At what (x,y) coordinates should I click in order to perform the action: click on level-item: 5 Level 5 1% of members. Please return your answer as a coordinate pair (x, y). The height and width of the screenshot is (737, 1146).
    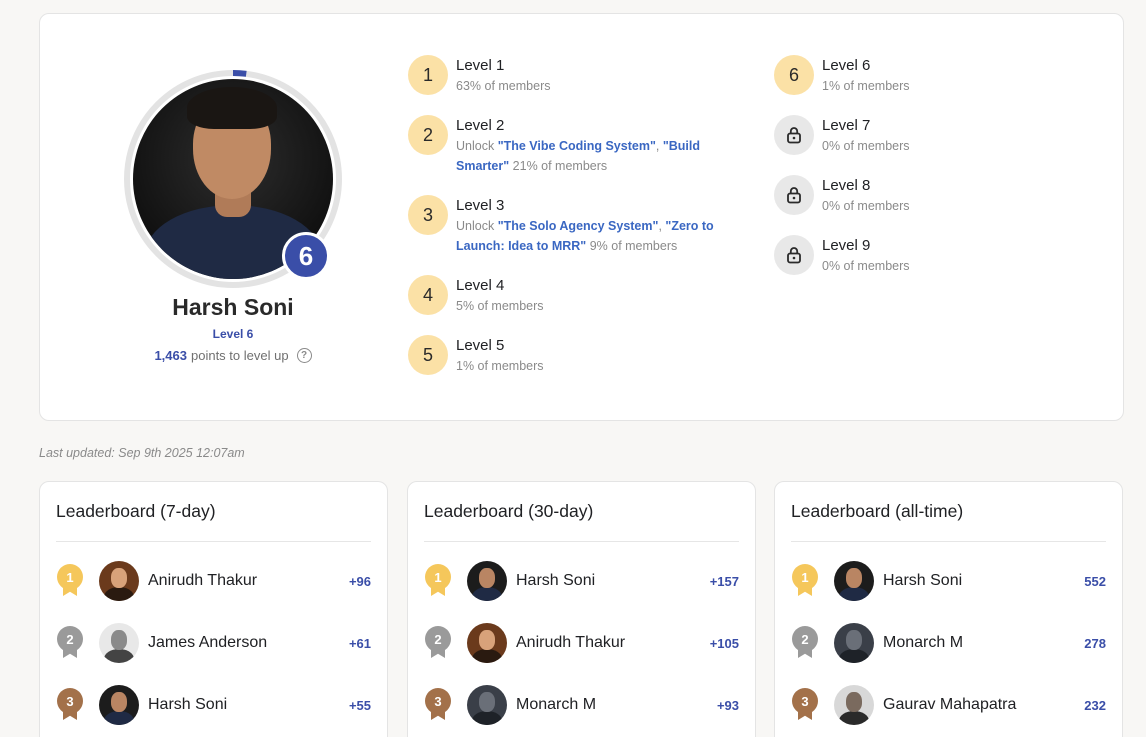
    Looking at the image, I should click on (563, 355).